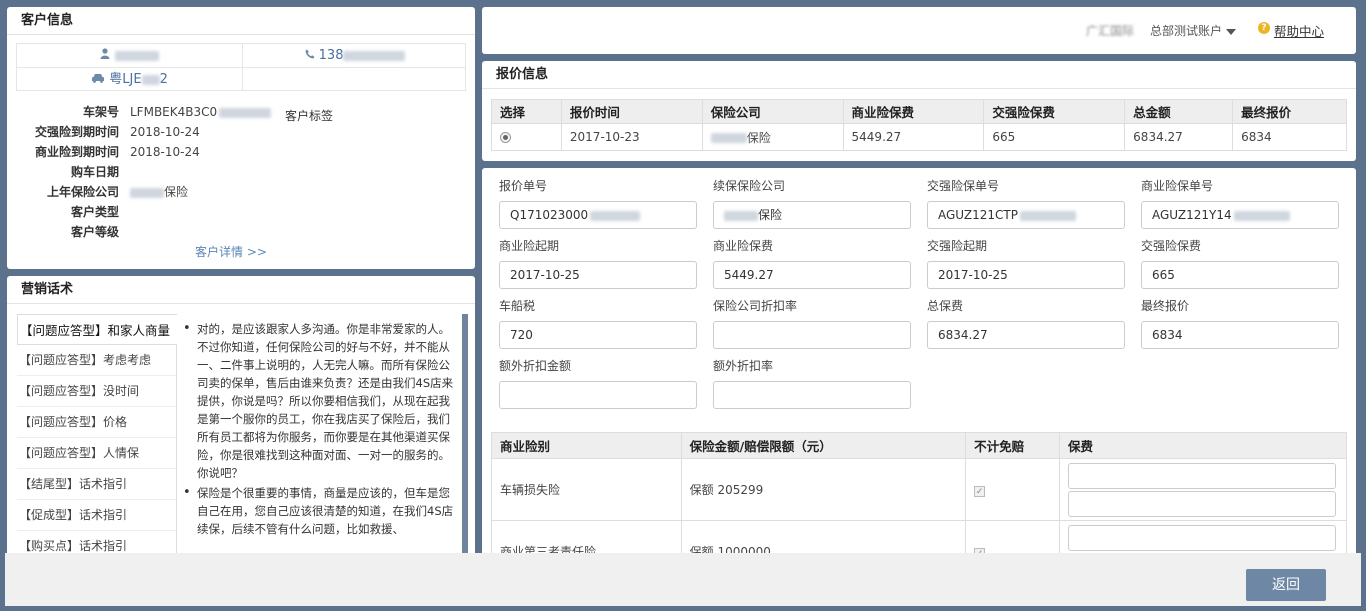 This screenshot has width=1366, height=611. Describe the element at coordinates (823, 489) in the screenshot. I see `insurance-amount: 保额 205299` at that location.